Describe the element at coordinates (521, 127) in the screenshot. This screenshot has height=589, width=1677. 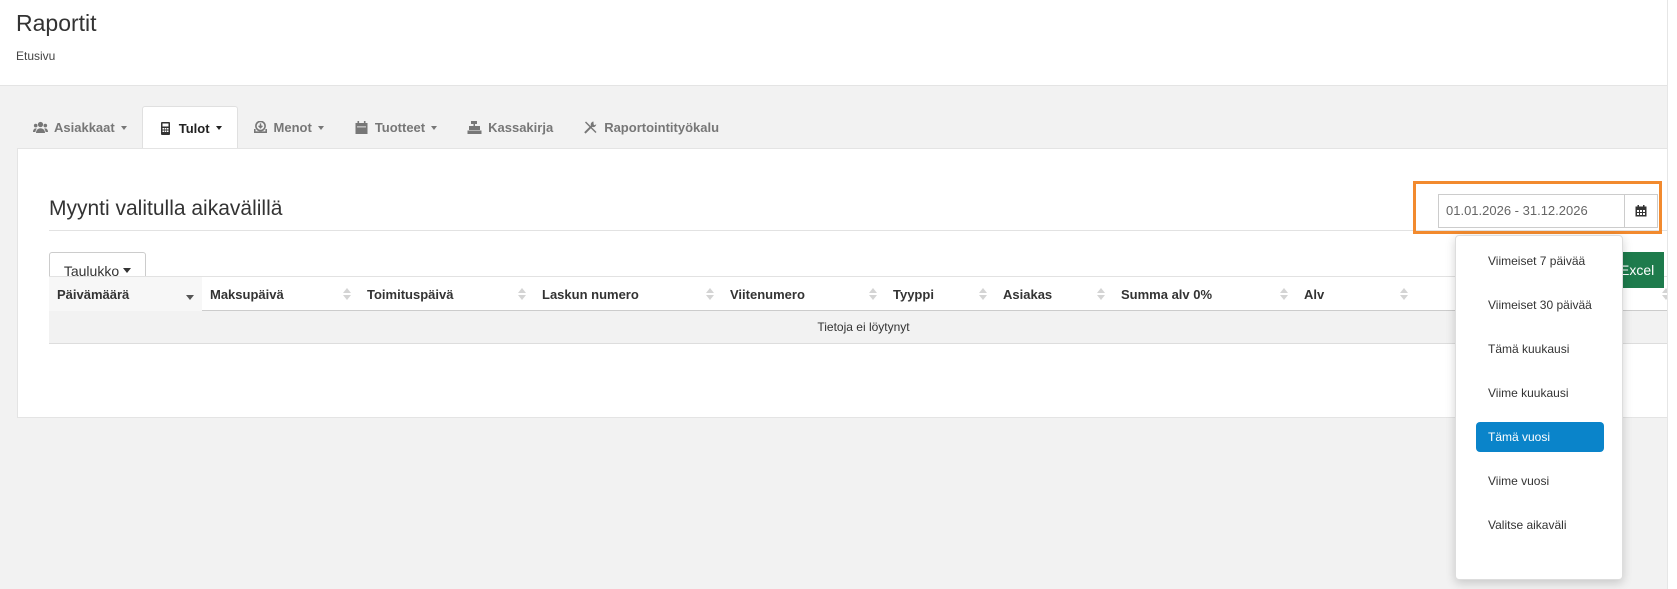
I see `tab-label: Kassakirja` at that location.